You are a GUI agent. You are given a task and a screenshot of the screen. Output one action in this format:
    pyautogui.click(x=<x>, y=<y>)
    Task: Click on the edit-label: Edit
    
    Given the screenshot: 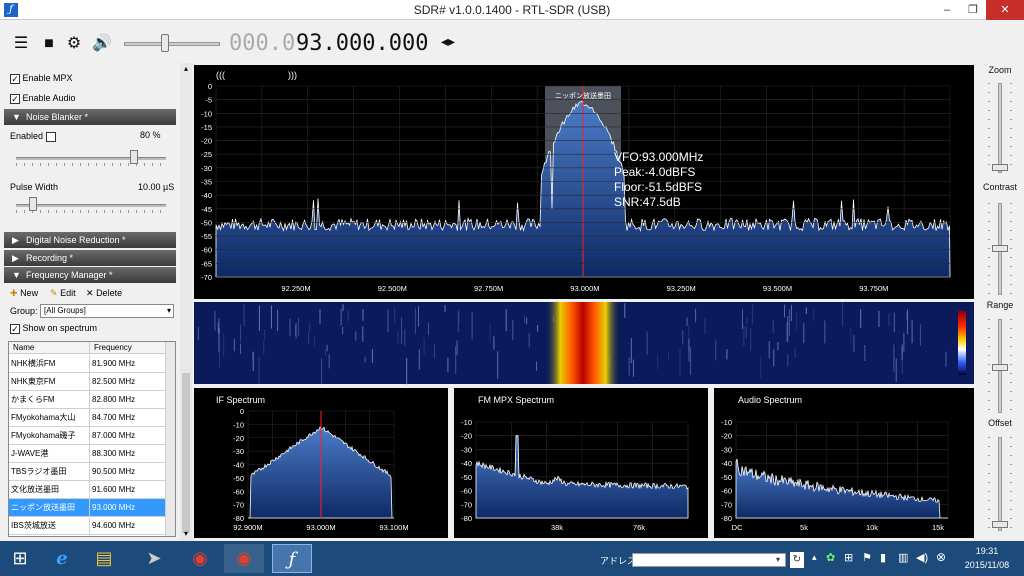 What is the action you would take?
    pyautogui.click(x=68, y=293)
    